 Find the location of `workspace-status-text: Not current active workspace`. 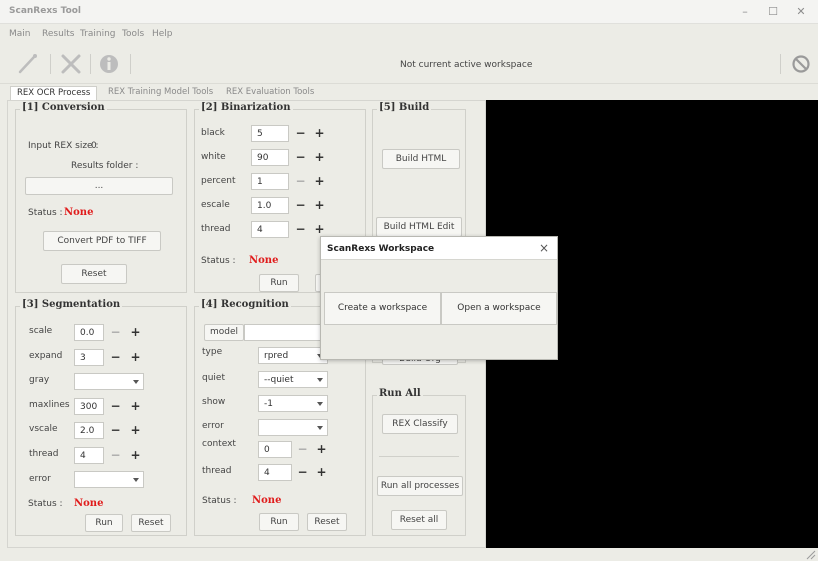

workspace-status-text: Not current active workspace is located at coordinates (466, 65).